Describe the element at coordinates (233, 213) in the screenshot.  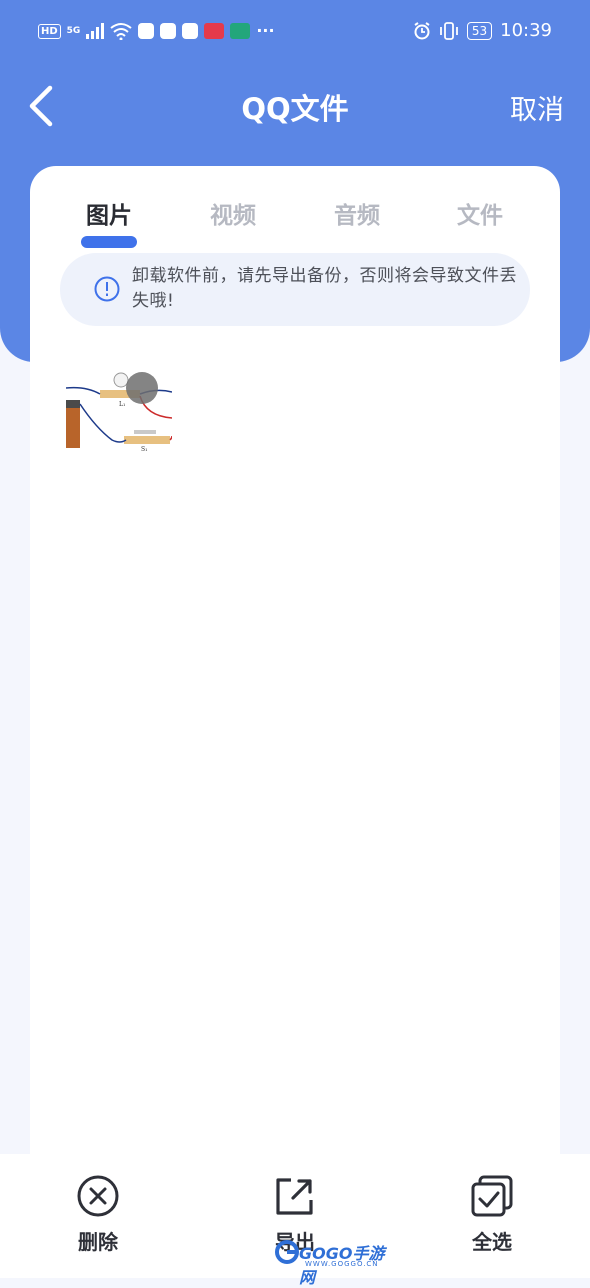
I see `tab-videos: 视频` at that location.